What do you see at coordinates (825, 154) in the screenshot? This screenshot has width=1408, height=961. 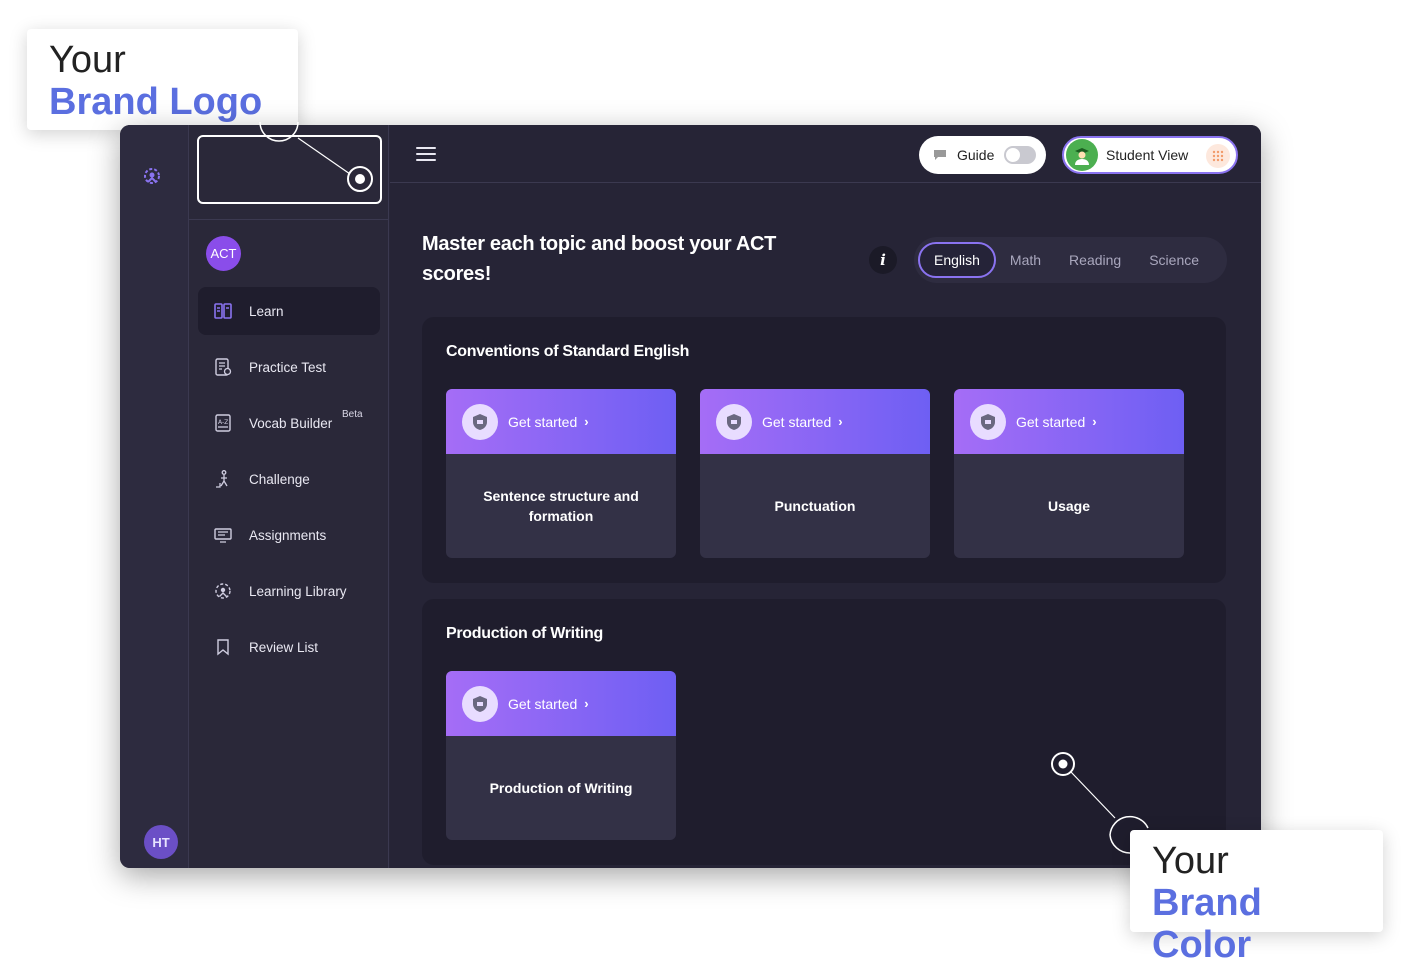 I see `top-bar: Guide Student View` at bounding box center [825, 154].